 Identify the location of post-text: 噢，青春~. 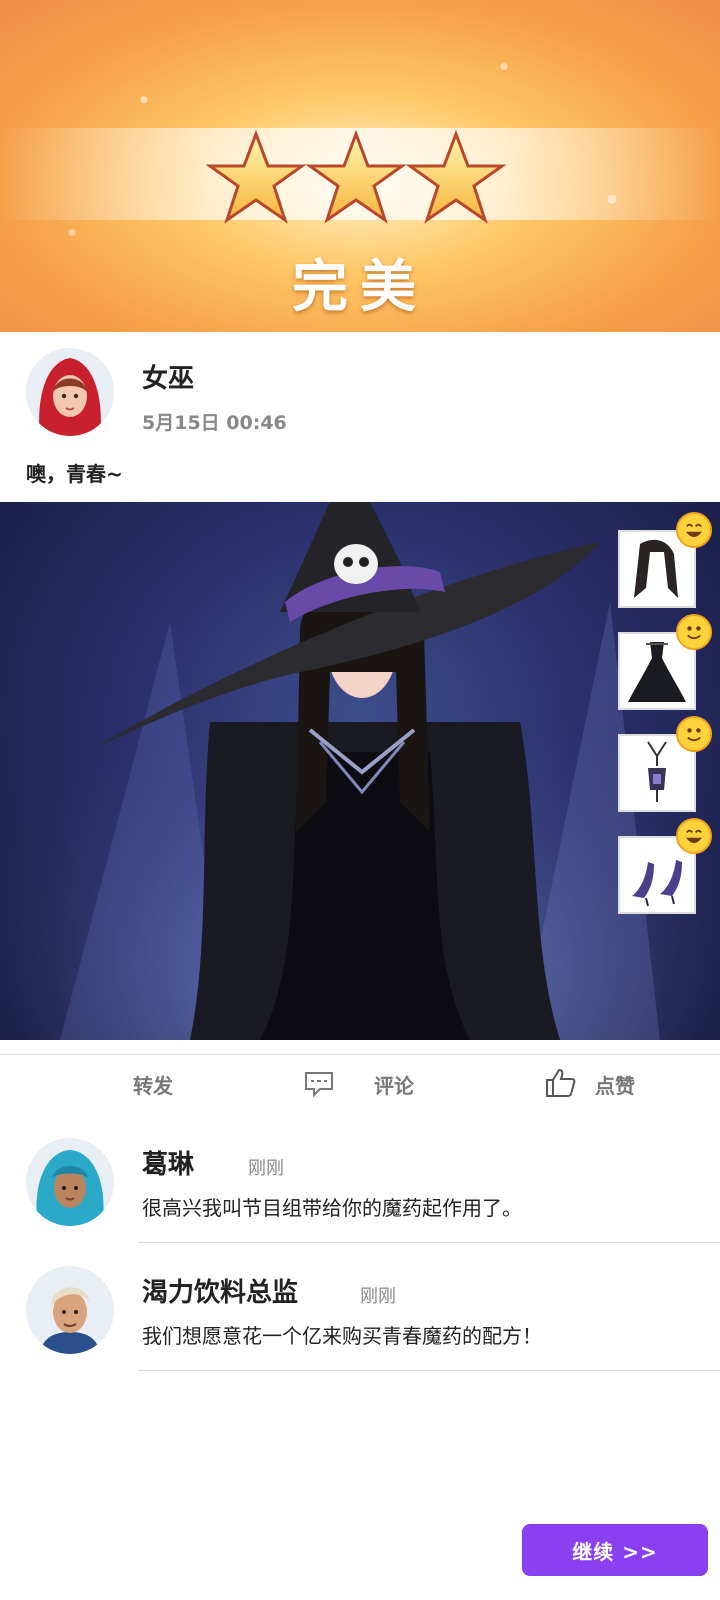
(74, 474).